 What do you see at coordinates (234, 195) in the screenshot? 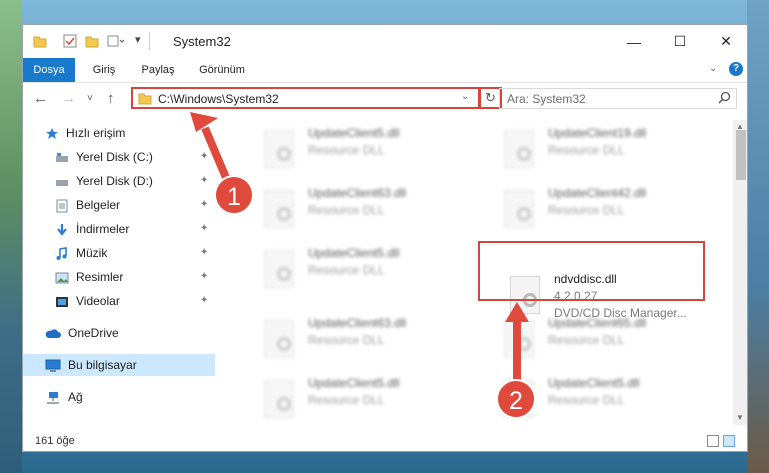
I see `step-1-badge: 1` at bounding box center [234, 195].